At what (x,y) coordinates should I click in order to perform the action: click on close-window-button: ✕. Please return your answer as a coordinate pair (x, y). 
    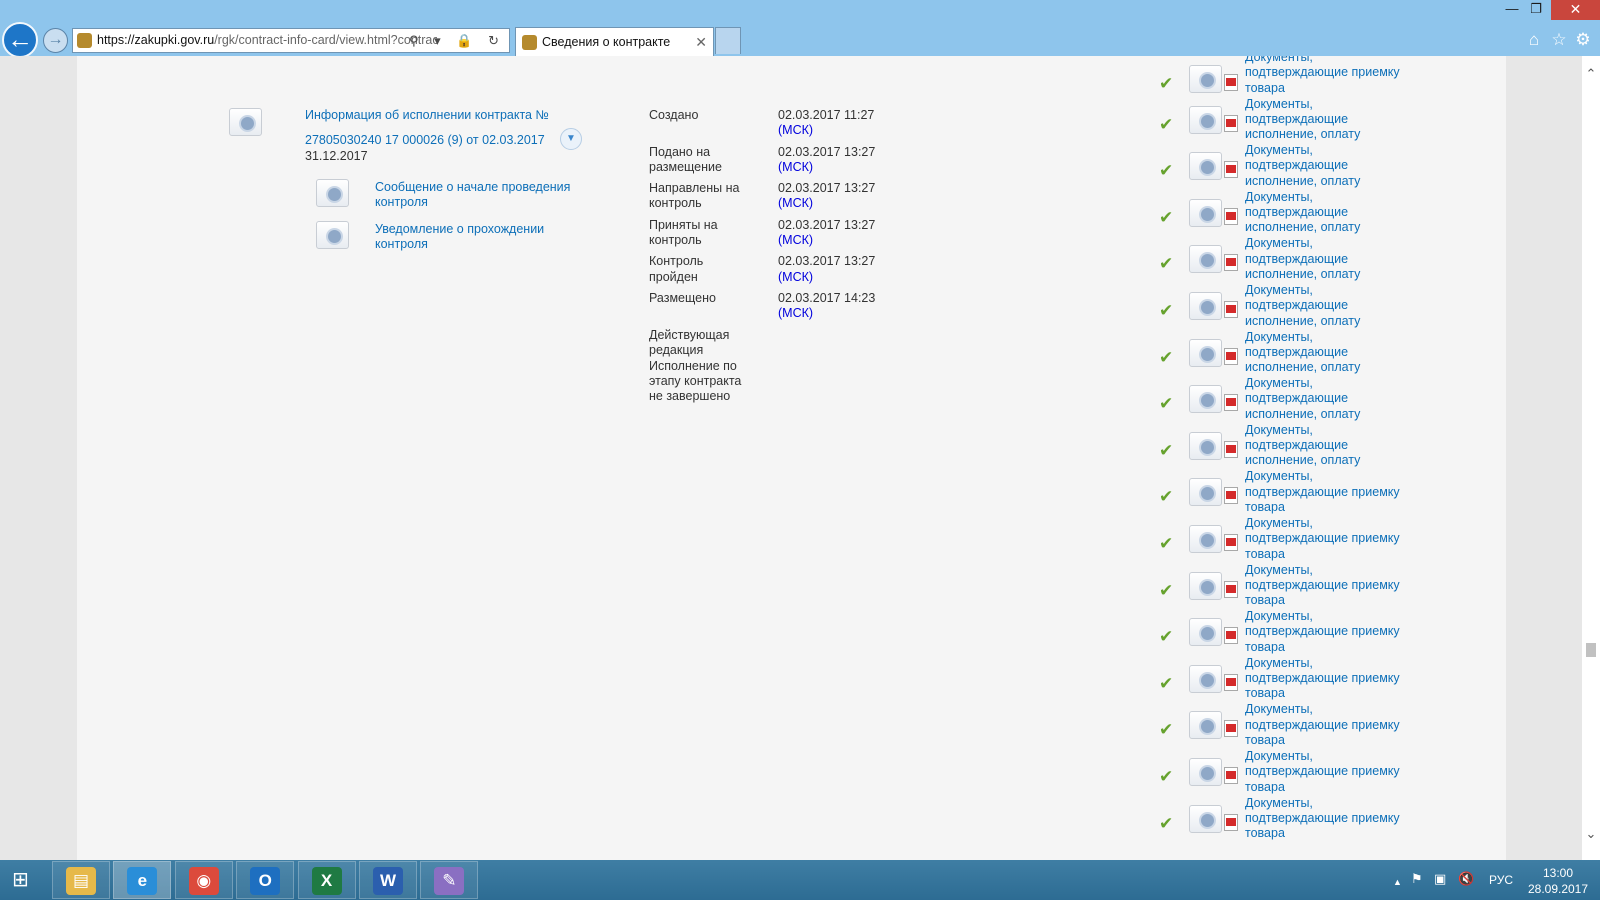
    Looking at the image, I should click on (1575, 10).